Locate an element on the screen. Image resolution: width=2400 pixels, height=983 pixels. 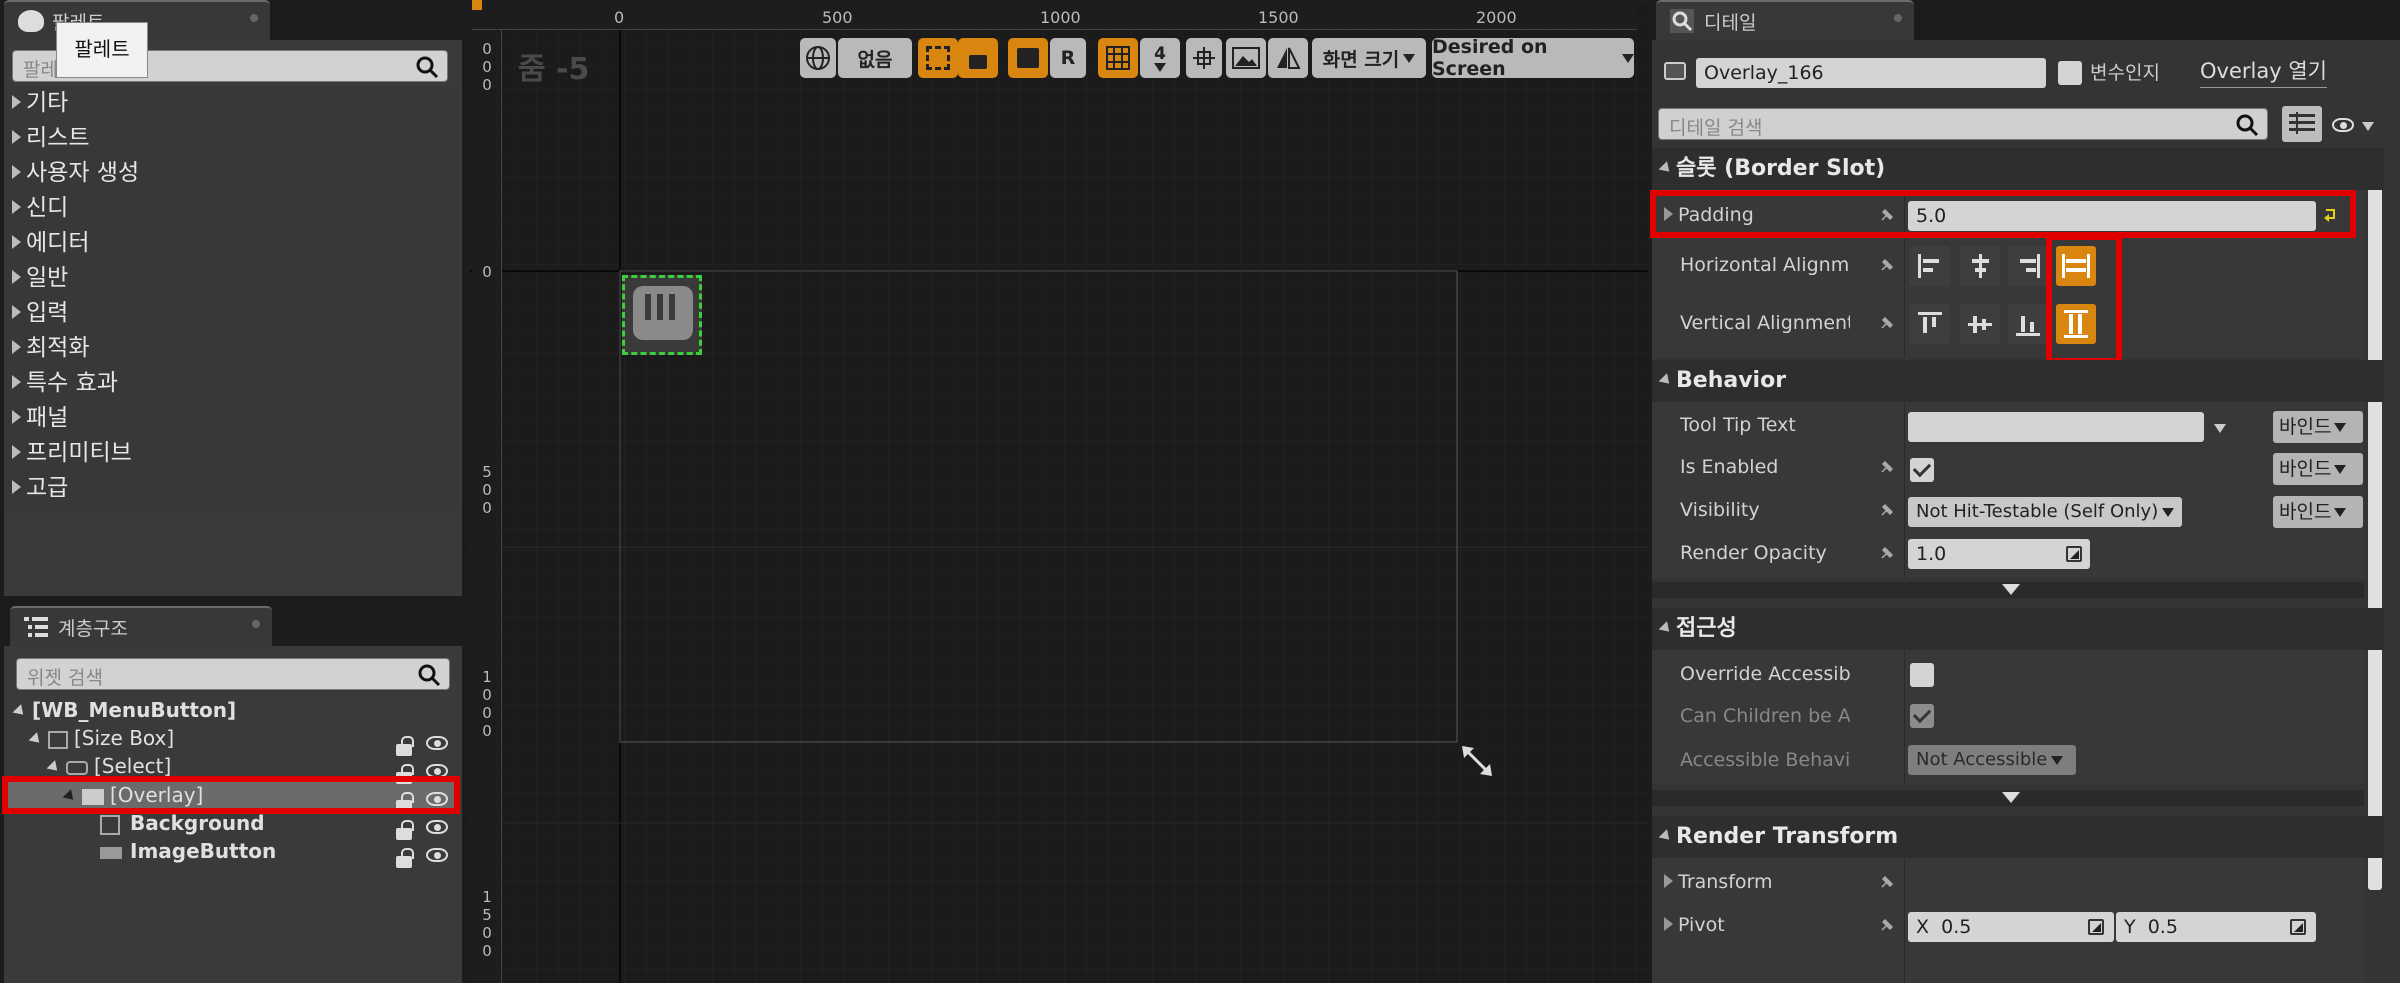
is-variable-checkbox is located at coordinates (2070, 73).